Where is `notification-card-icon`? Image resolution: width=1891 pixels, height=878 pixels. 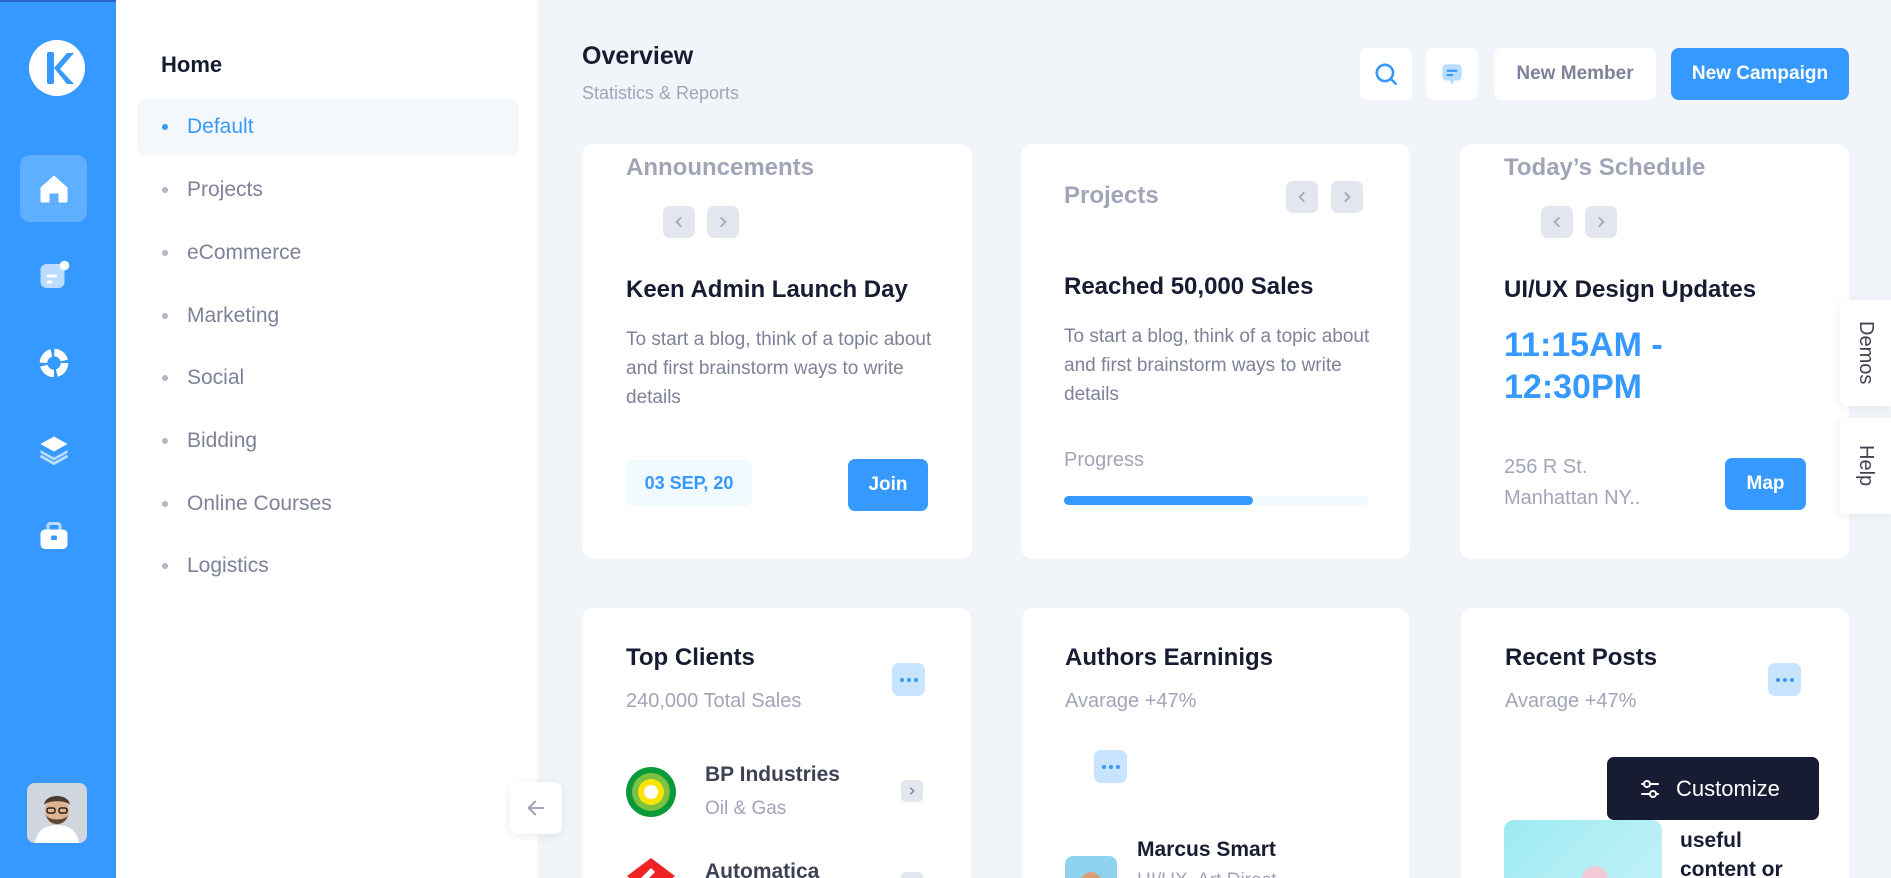
notification-card-icon is located at coordinates (53, 275).